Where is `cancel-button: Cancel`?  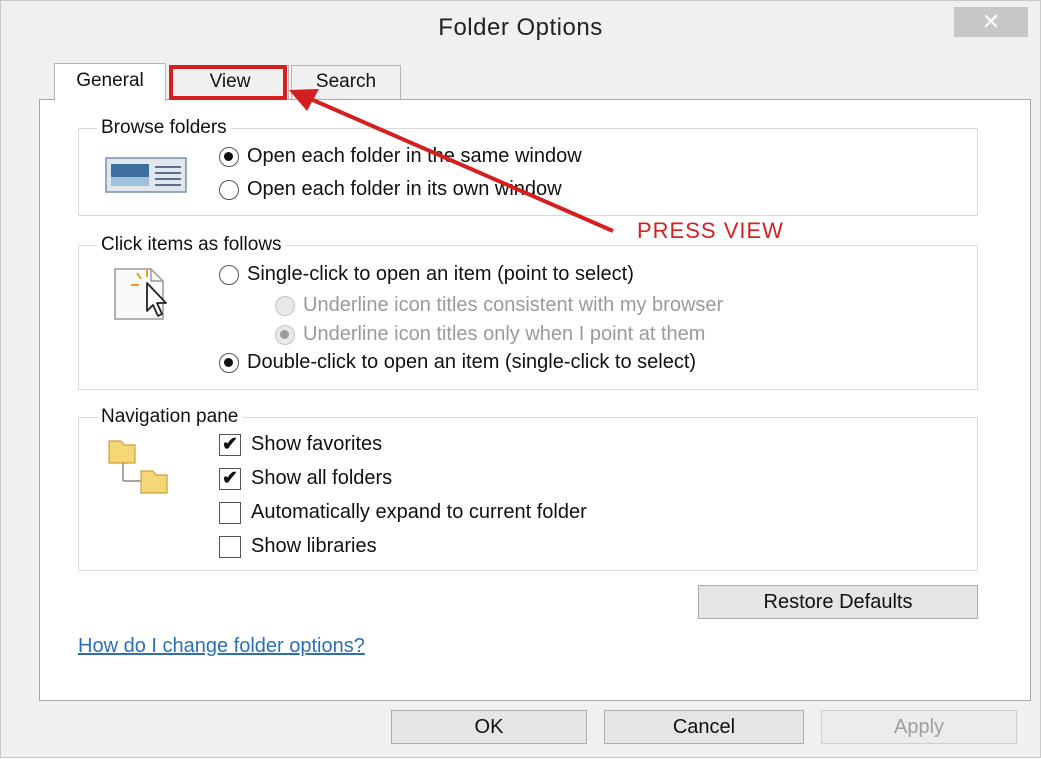
cancel-button: Cancel is located at coordinates (704, 727).